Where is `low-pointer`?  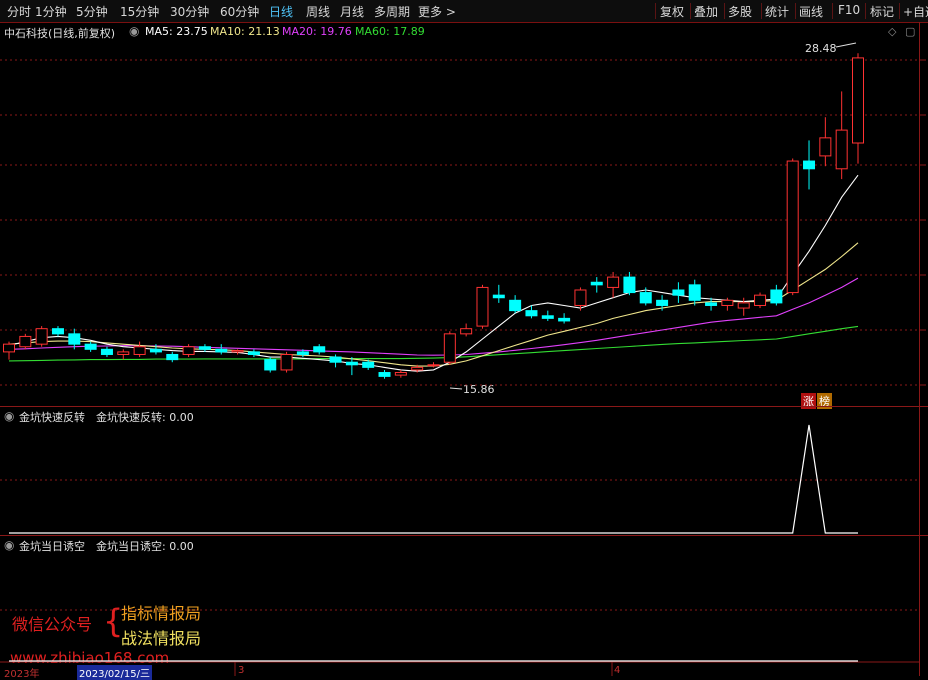 low-pointer is located at coordinates (456, 388).